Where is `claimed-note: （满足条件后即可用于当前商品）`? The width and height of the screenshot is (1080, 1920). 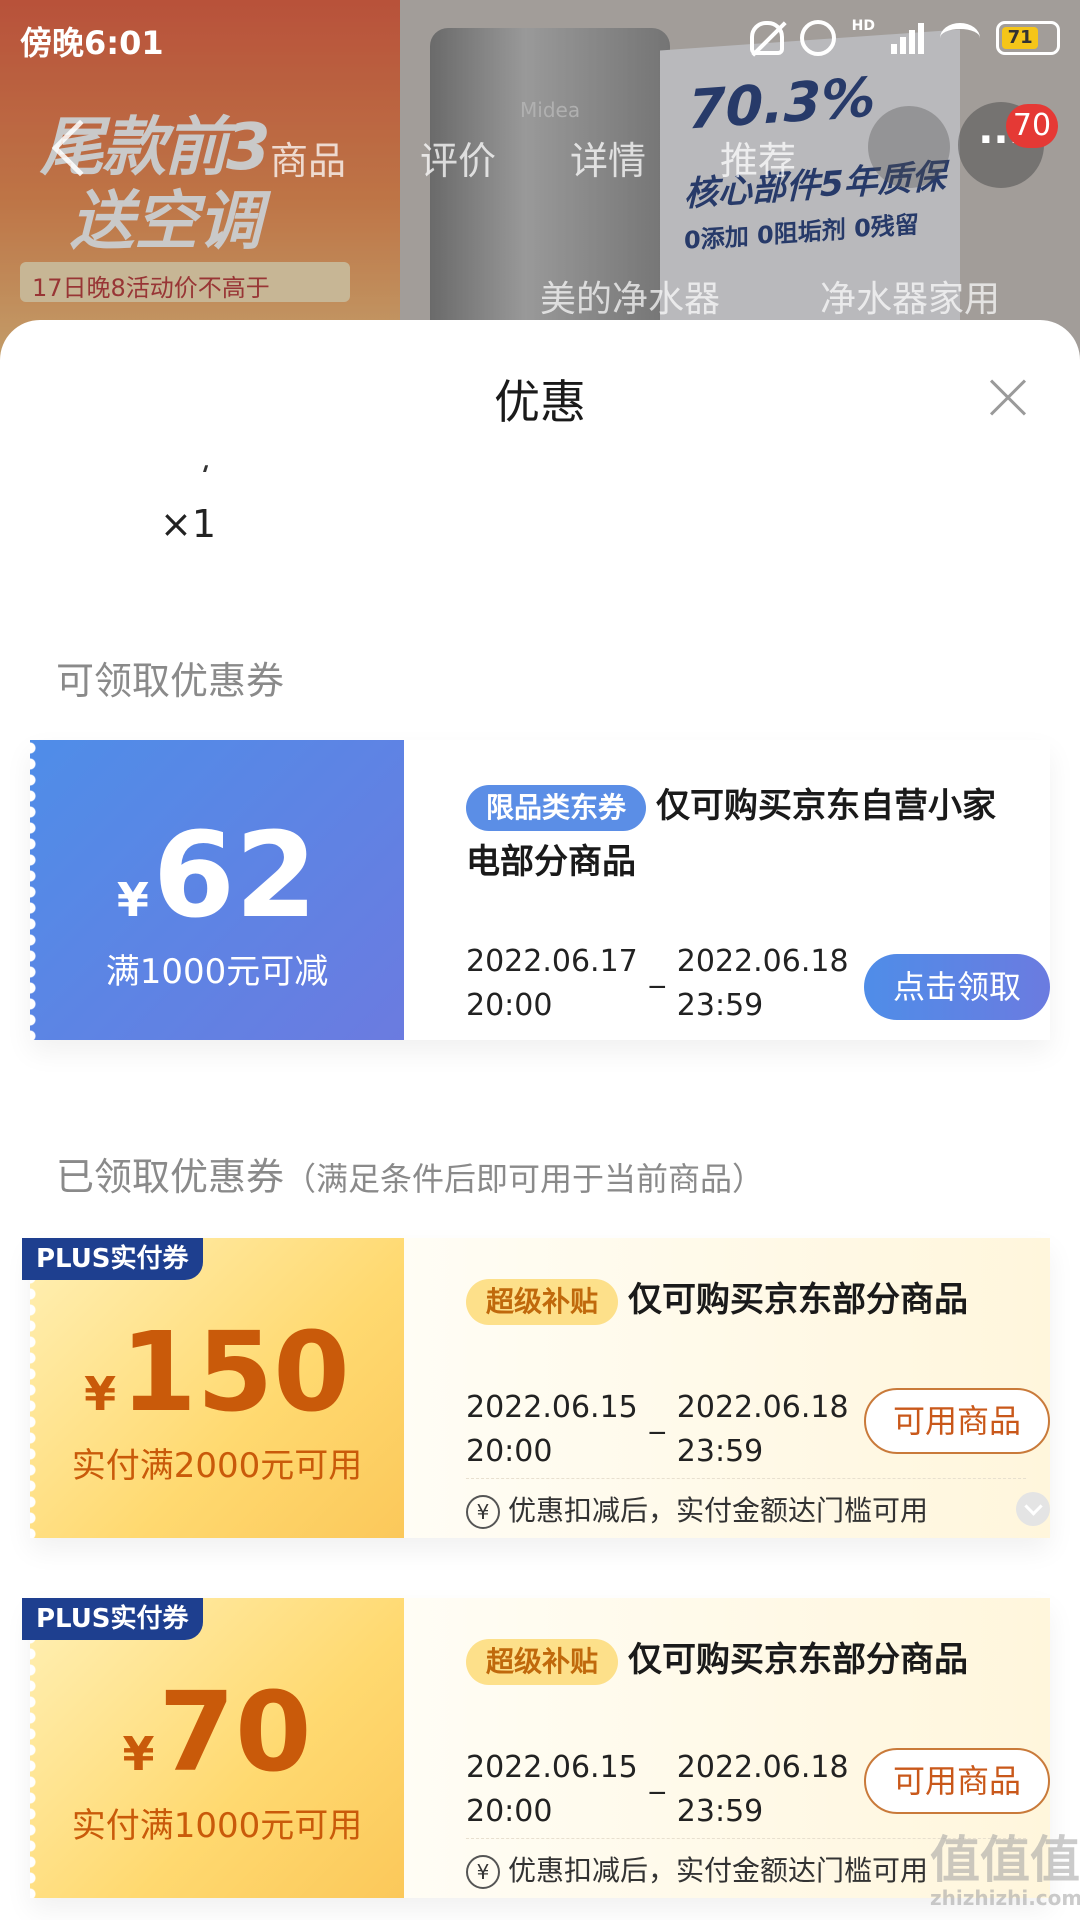
claimed-note: （满足条件后即可用于当前商品） is located at coordinates (524, 1179).